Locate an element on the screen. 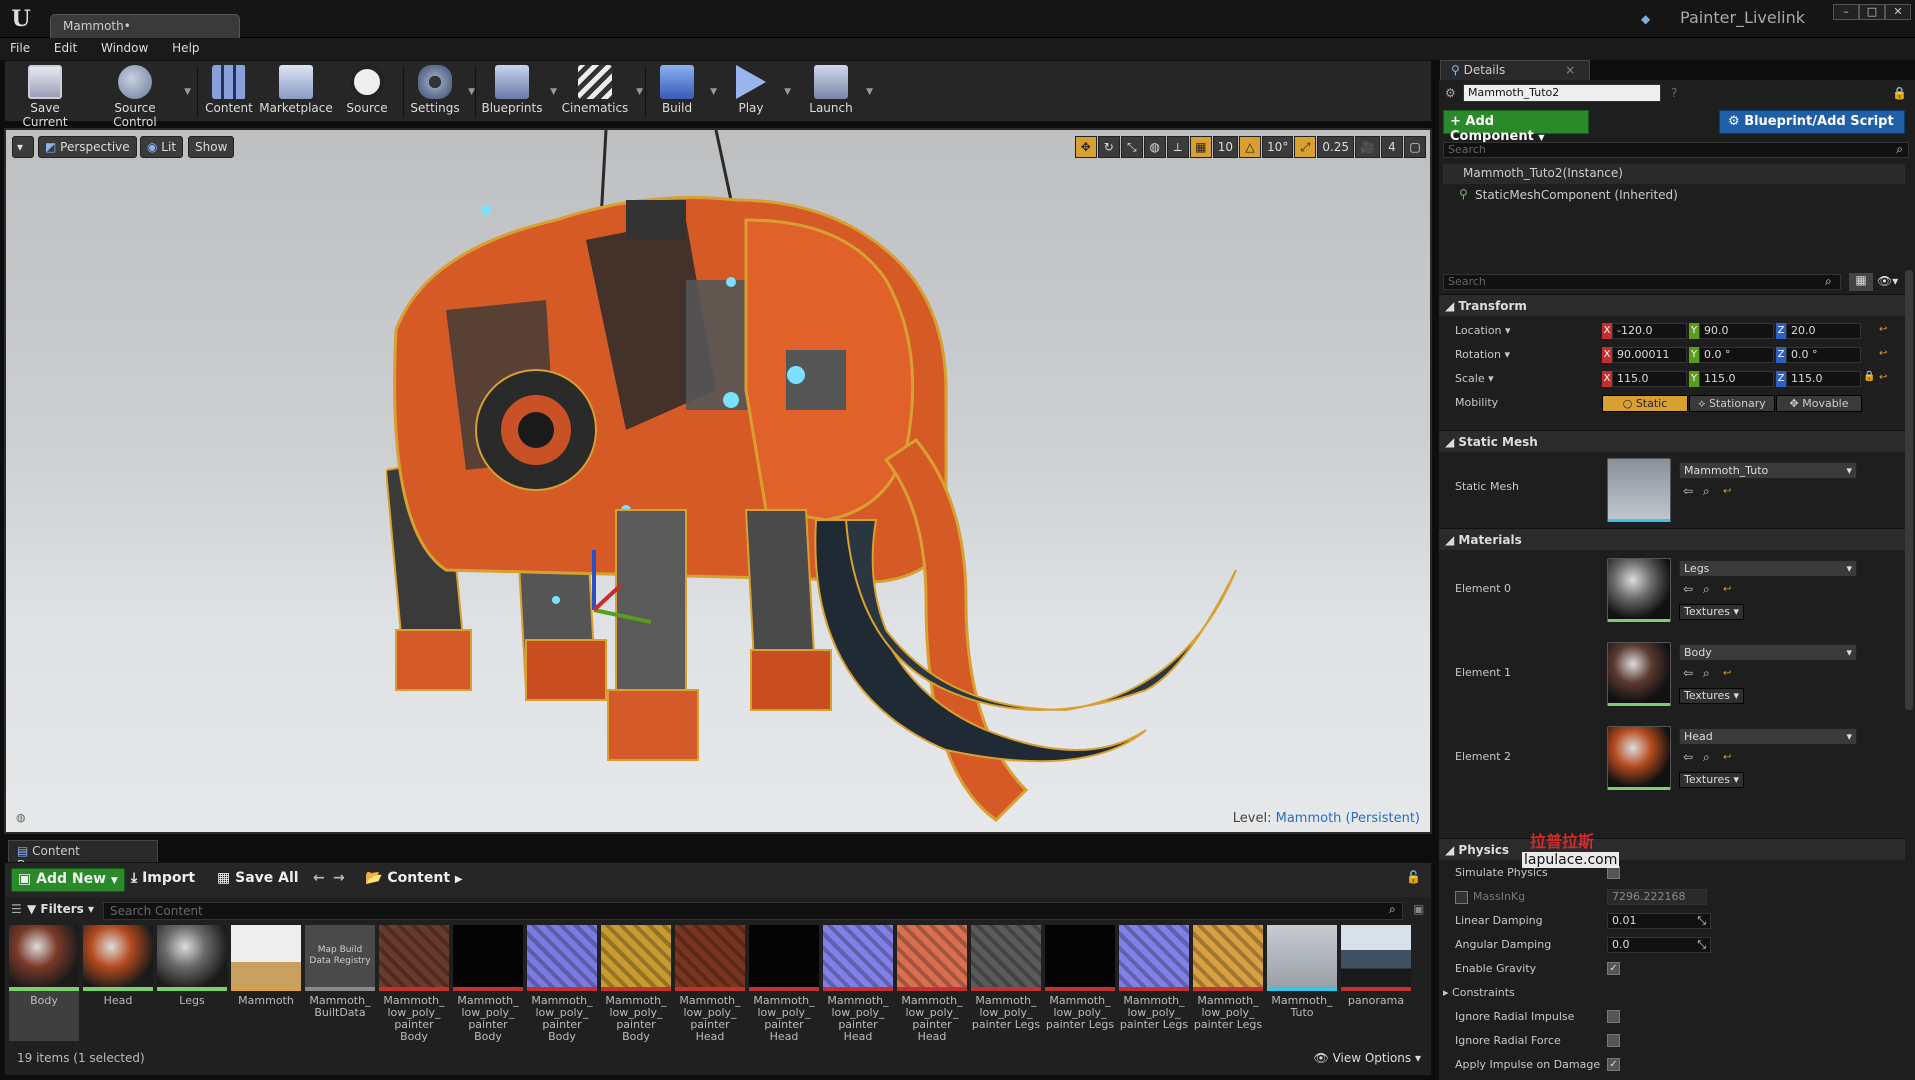  asset-tile: Head is located at coordinates (118, 983).